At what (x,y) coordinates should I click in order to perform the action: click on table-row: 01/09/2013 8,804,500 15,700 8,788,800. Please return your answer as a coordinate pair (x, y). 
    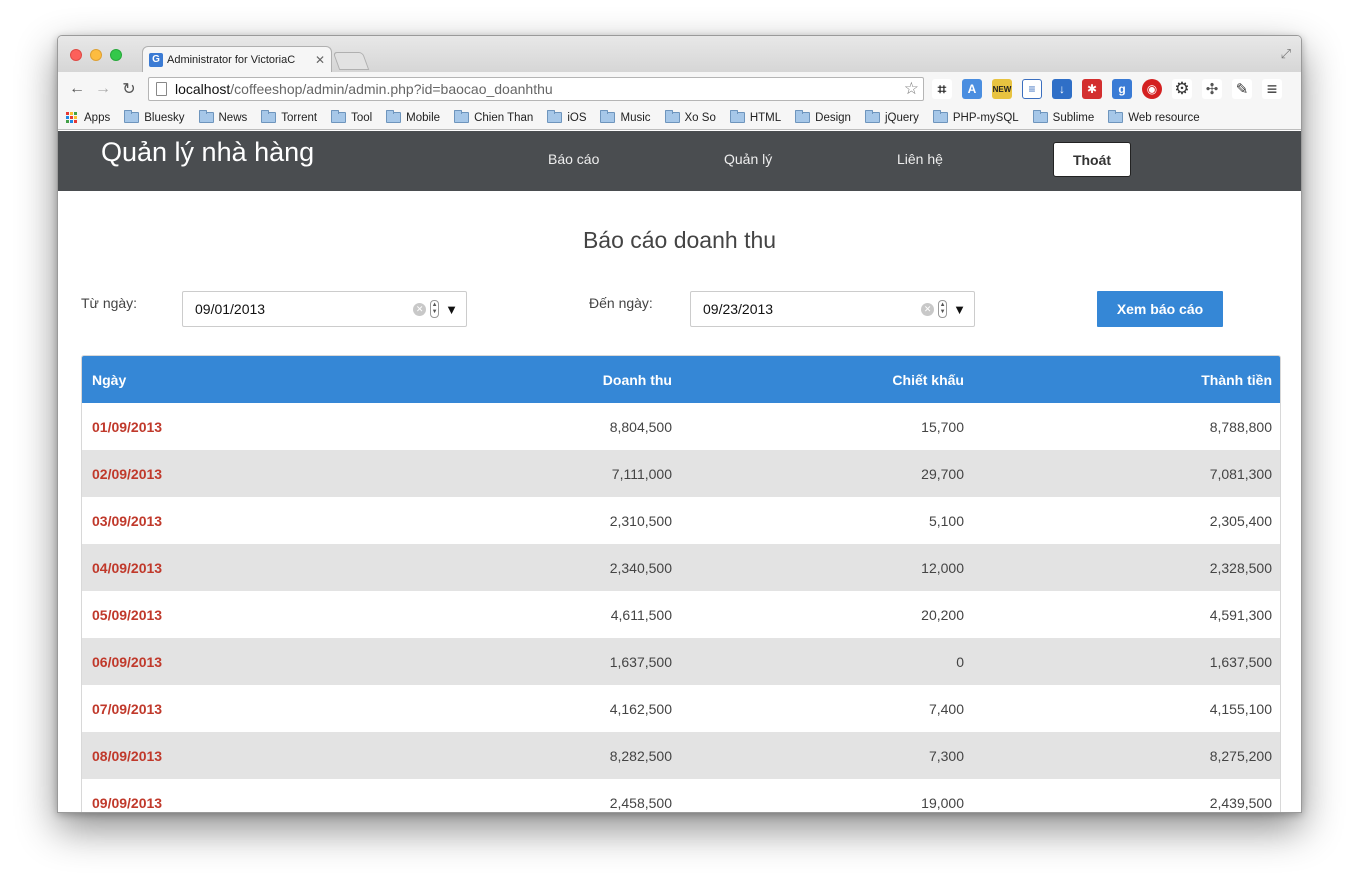
    Looking at the image, I should click on (681, 426).